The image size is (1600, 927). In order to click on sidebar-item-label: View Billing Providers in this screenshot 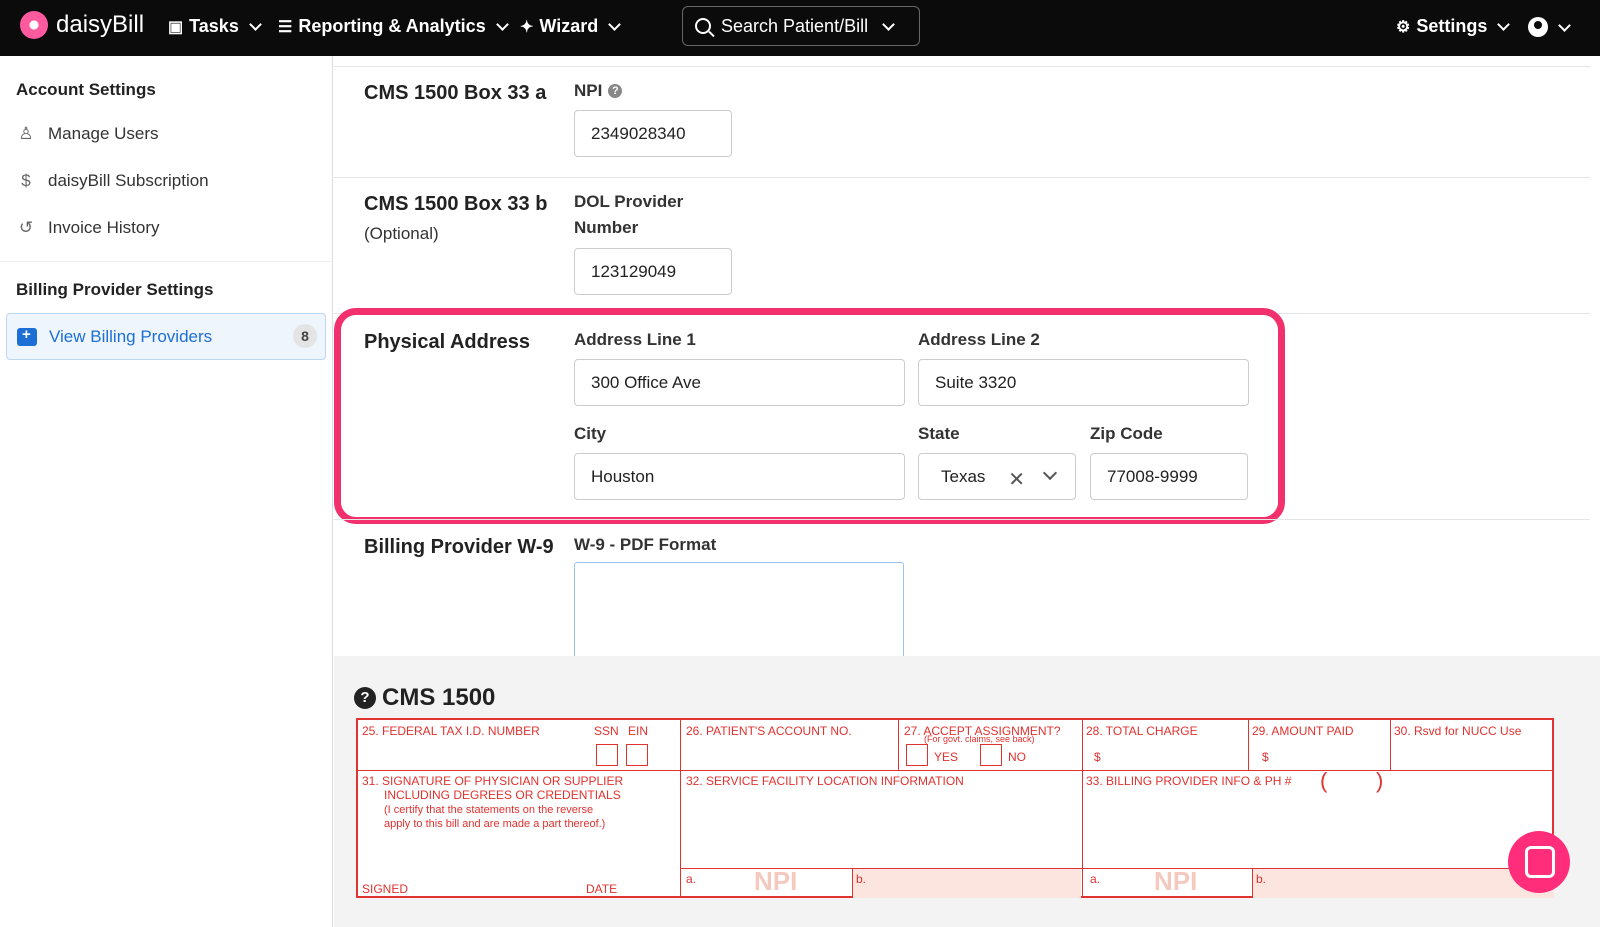, I will do `click(131, 336)`.